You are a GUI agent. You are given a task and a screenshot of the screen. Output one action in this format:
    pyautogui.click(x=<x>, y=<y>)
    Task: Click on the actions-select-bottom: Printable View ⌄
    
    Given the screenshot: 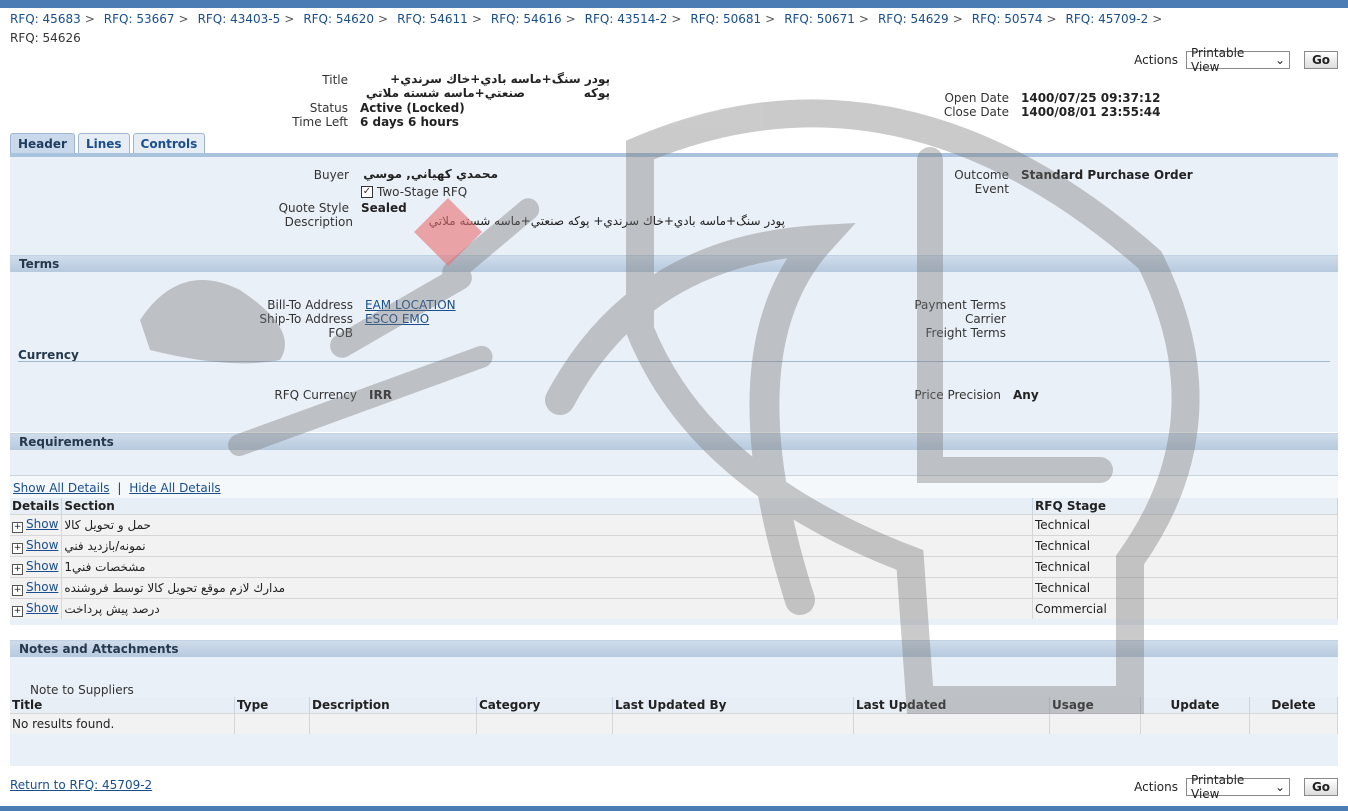 What is the action you would take?
    pyautogui.click(x=1238, y=787)
    